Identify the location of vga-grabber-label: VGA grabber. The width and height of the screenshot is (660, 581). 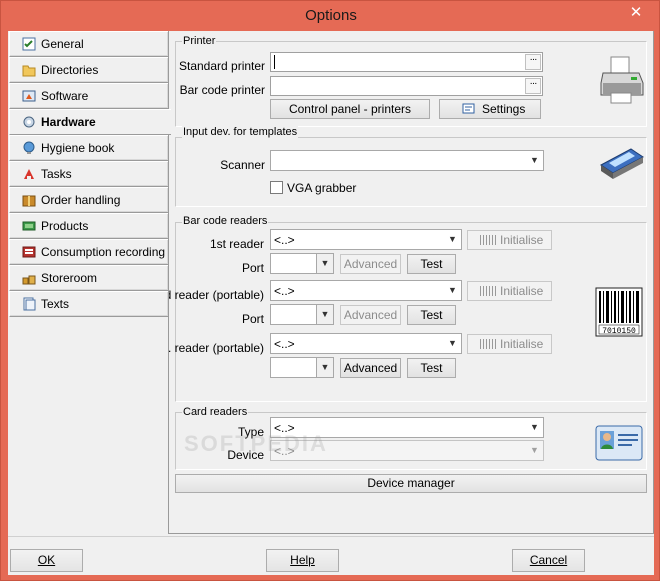
(322, 188).